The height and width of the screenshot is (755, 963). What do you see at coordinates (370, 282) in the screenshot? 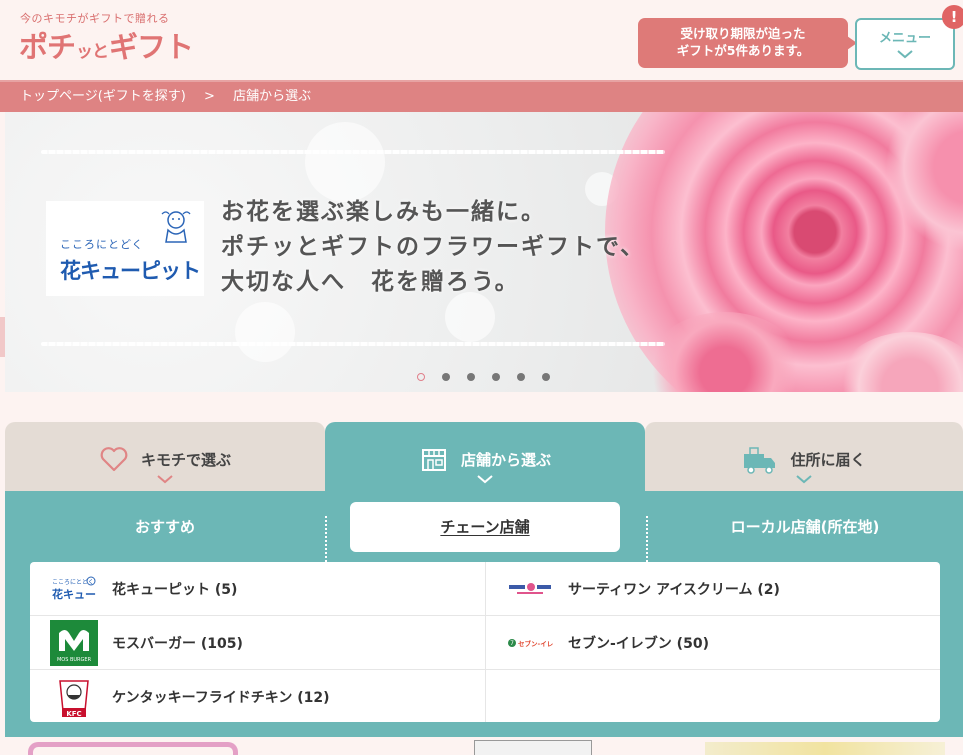
I see `hero-copy-line-3: 大切な人へ 花を贈ろう。` at bounding box center [370, 282].